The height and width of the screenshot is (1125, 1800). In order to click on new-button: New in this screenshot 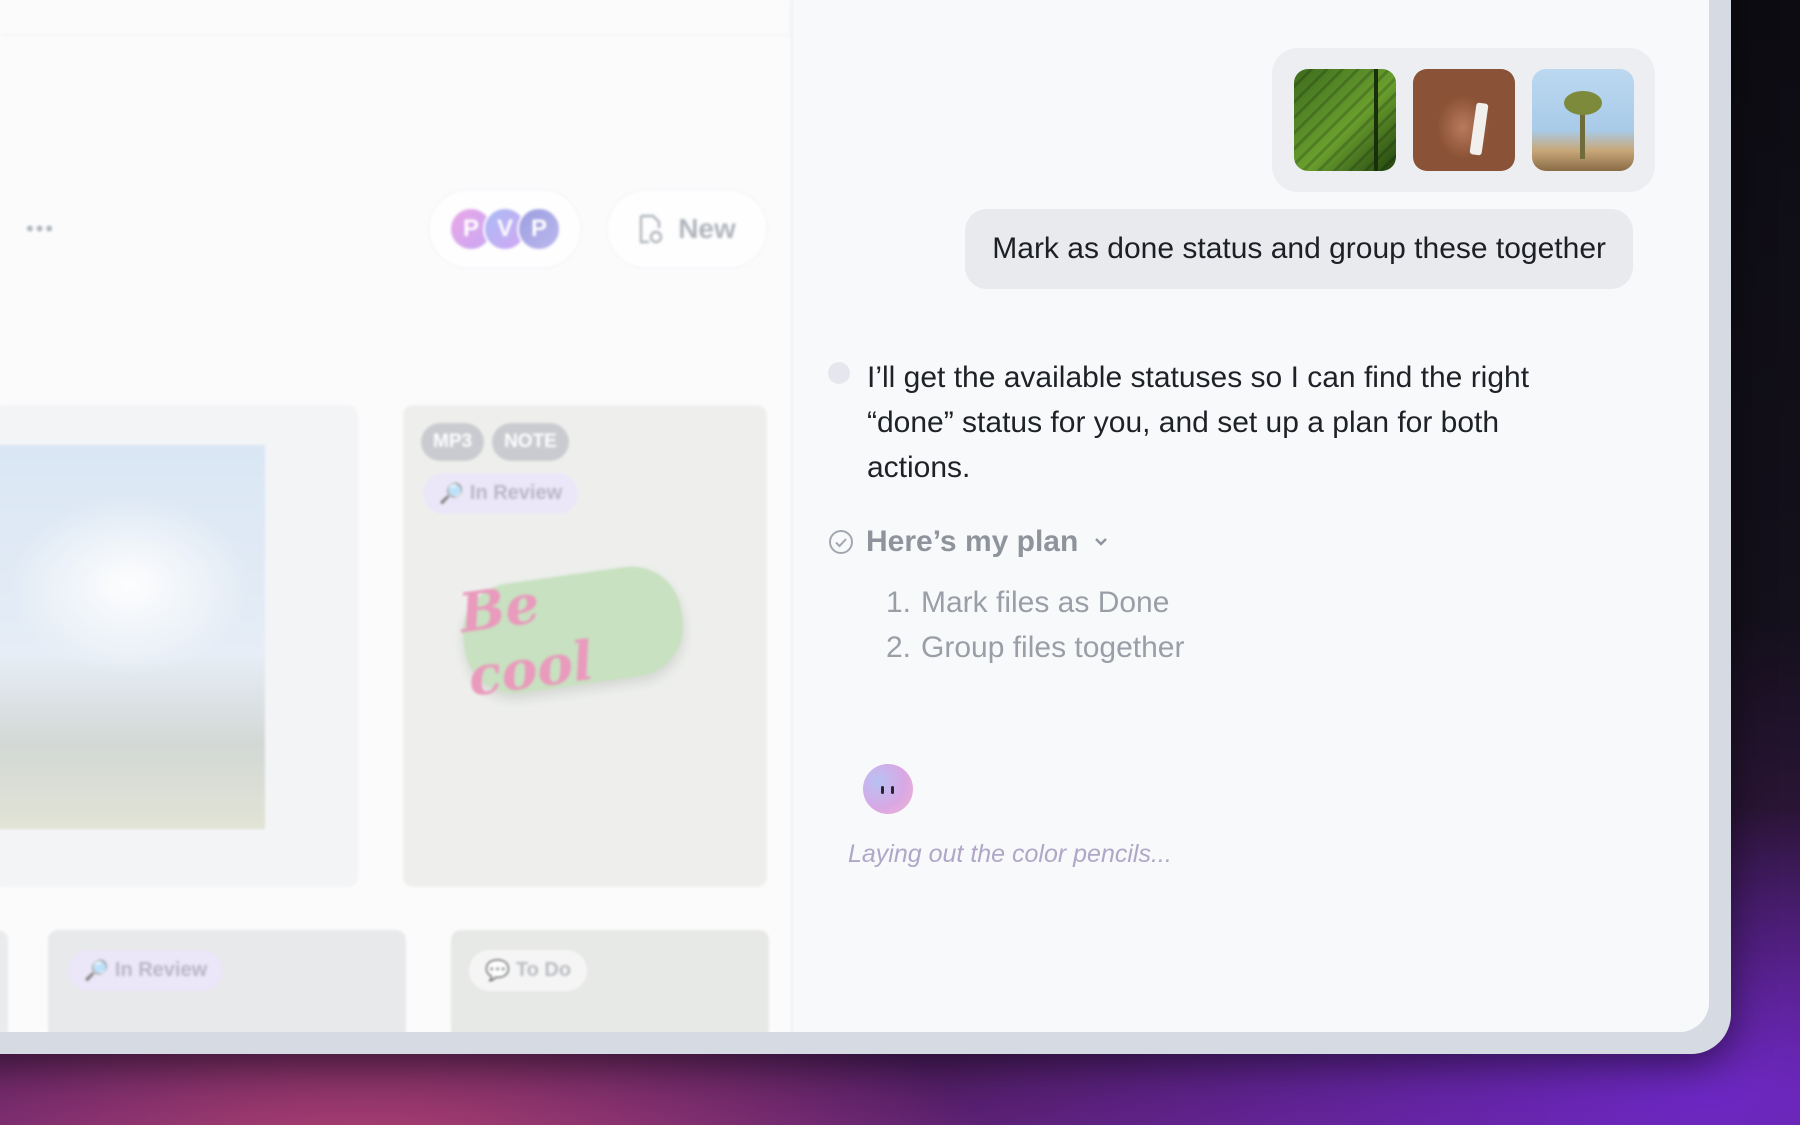, I will do `click(687, 229)`.